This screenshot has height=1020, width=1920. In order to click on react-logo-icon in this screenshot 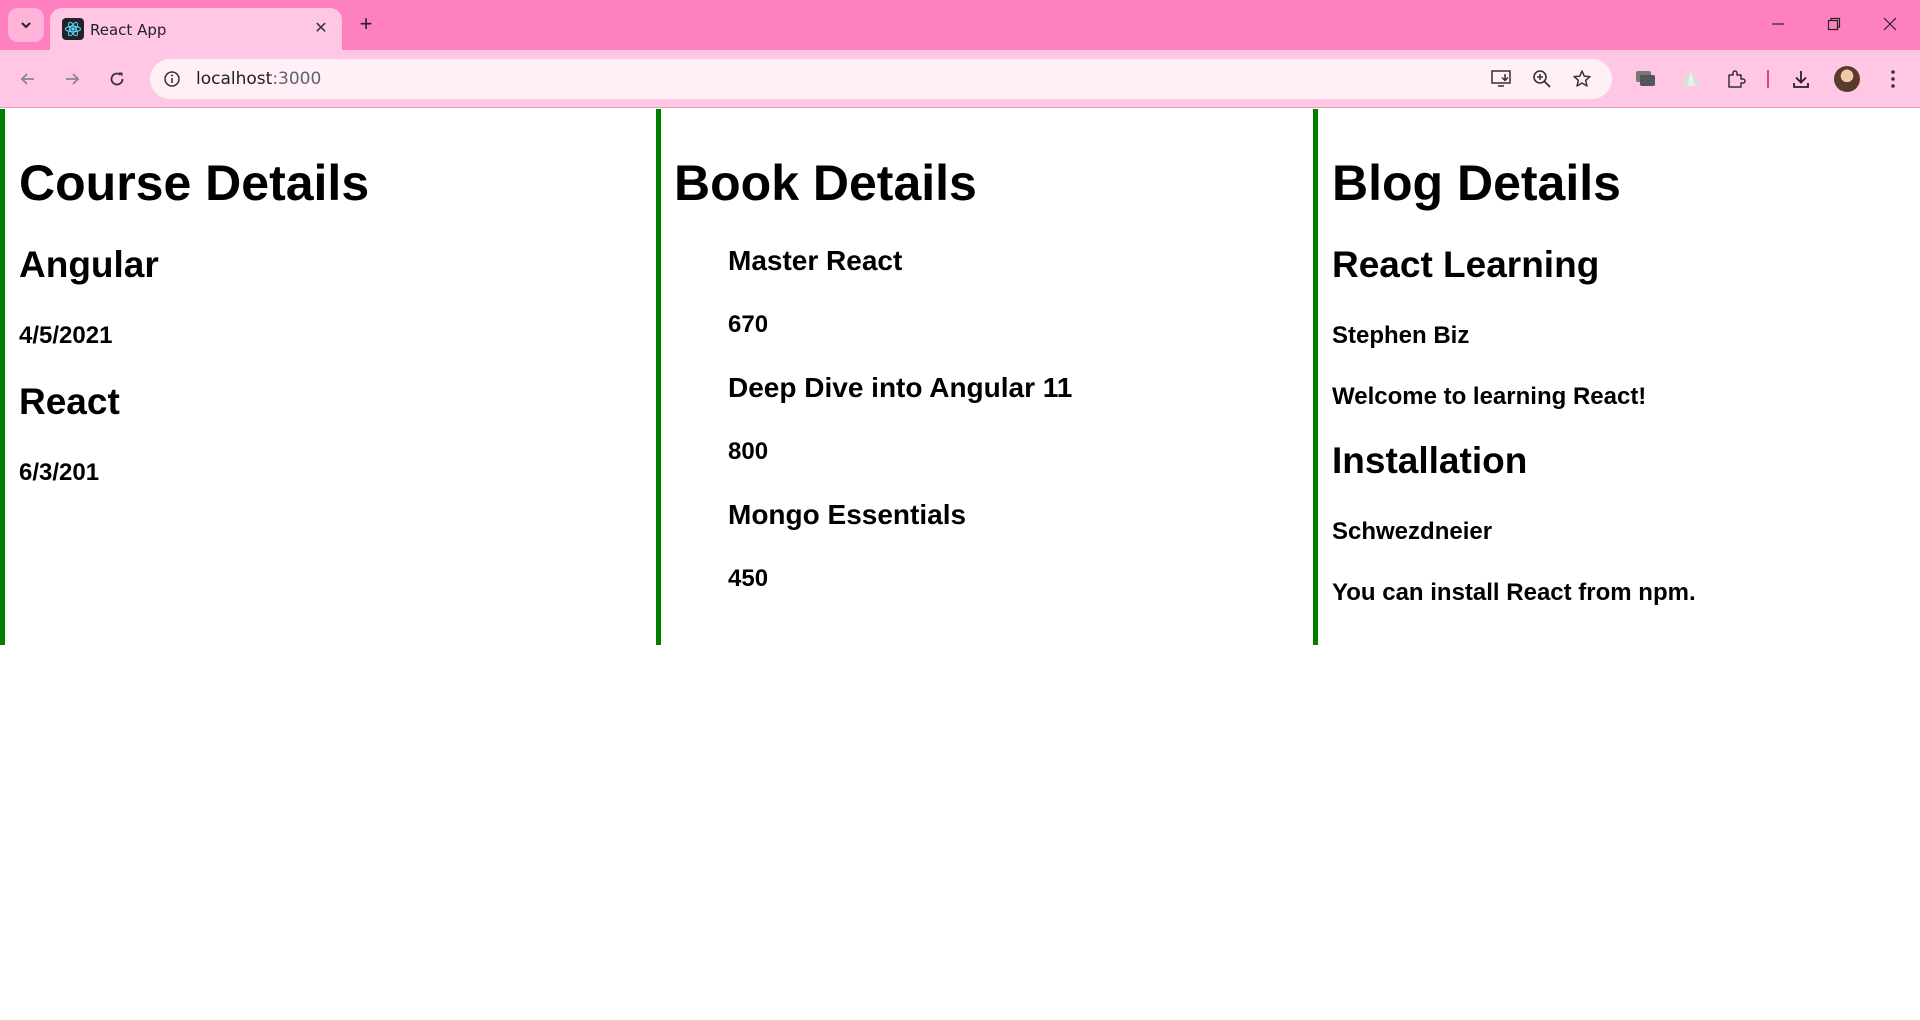, I will do `click(73, 29)`.